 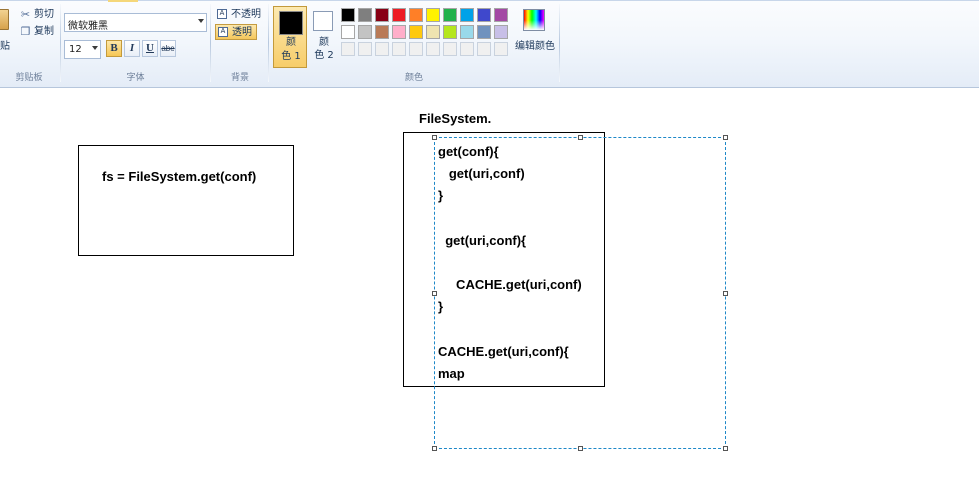 I want to click on ribbon-top-border, so click(x=489, y=0).